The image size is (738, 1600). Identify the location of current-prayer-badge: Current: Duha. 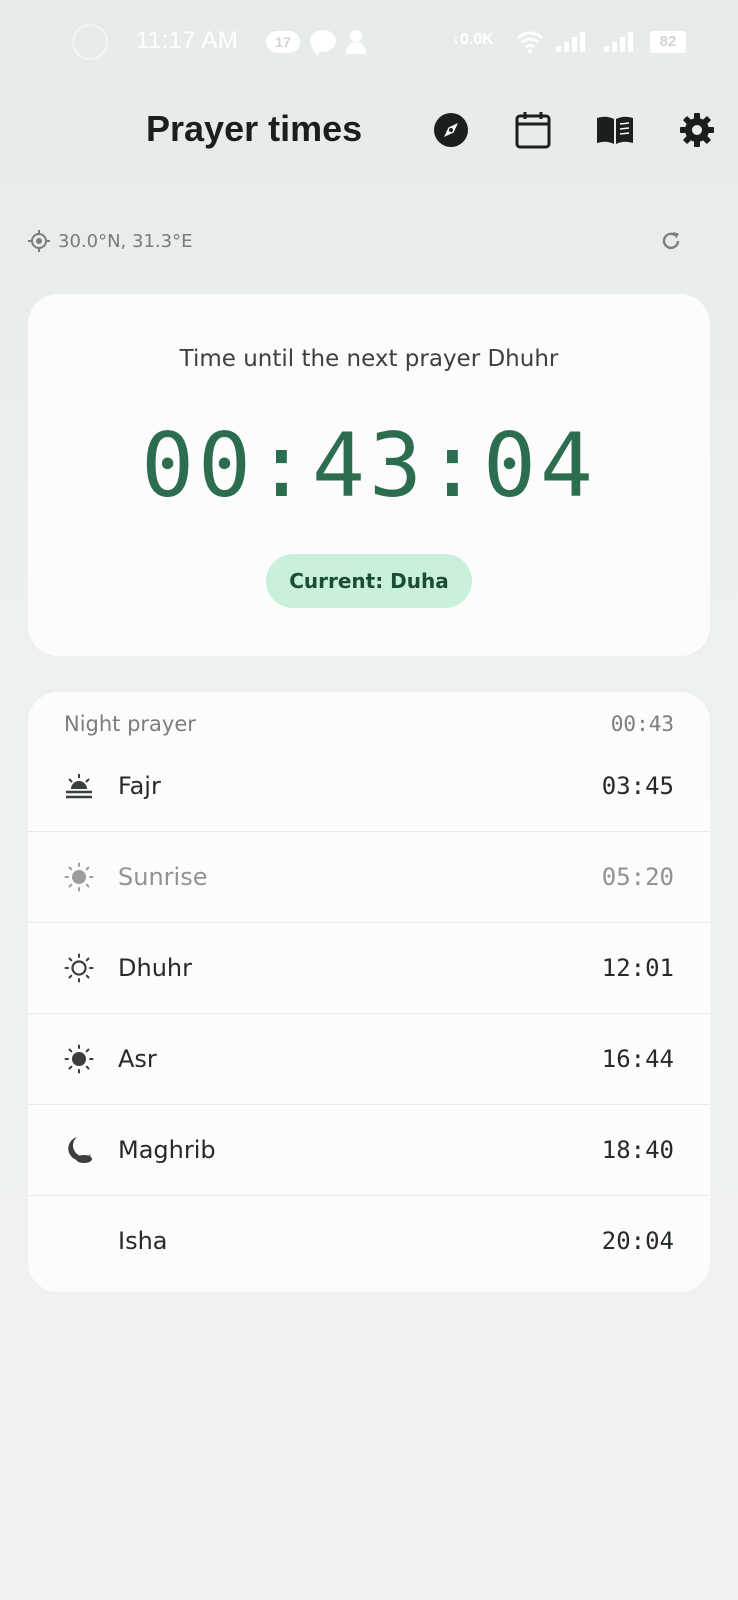
(369, 581).